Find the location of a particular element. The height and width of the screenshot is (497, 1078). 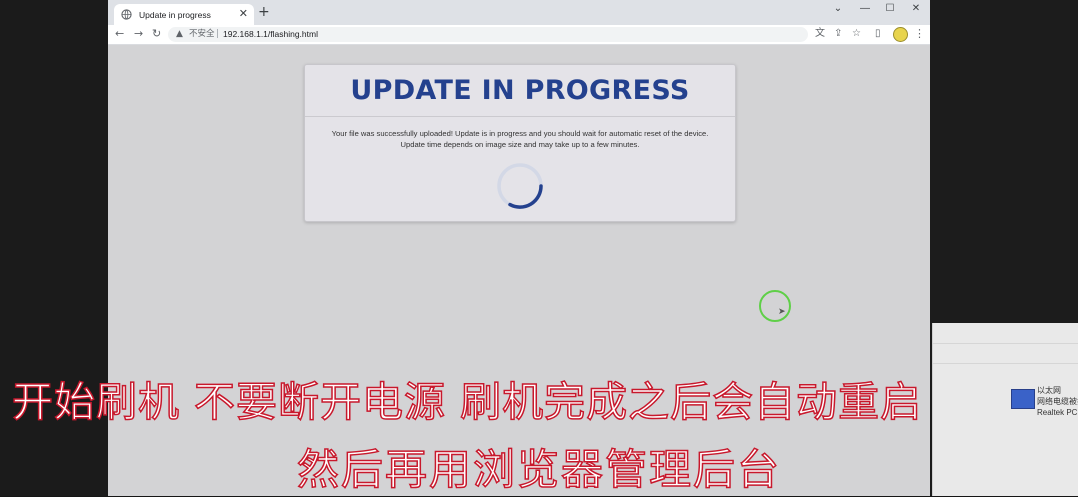

bookmark-star-icon: ☆ is located at coordinates (856, 34).